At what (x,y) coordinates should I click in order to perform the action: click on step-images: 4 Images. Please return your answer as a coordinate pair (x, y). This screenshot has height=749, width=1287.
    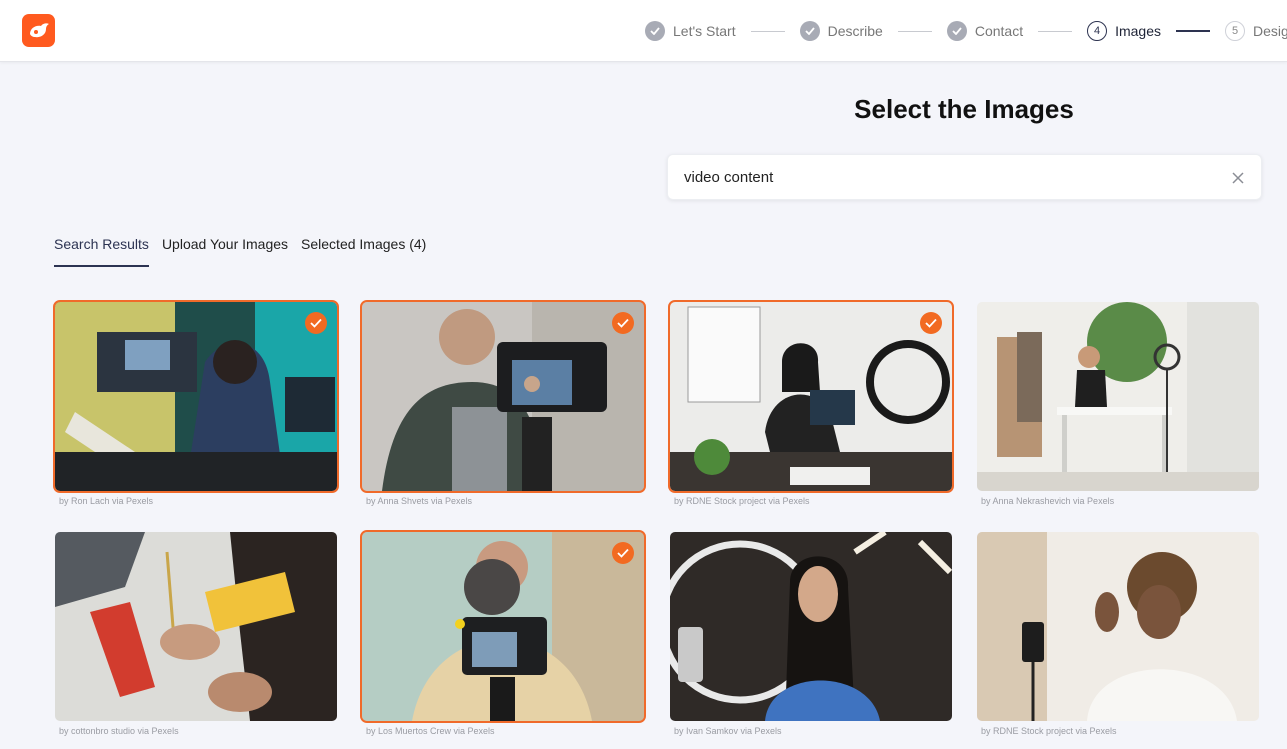
    Looking at the image, I should click on (1124, 31).